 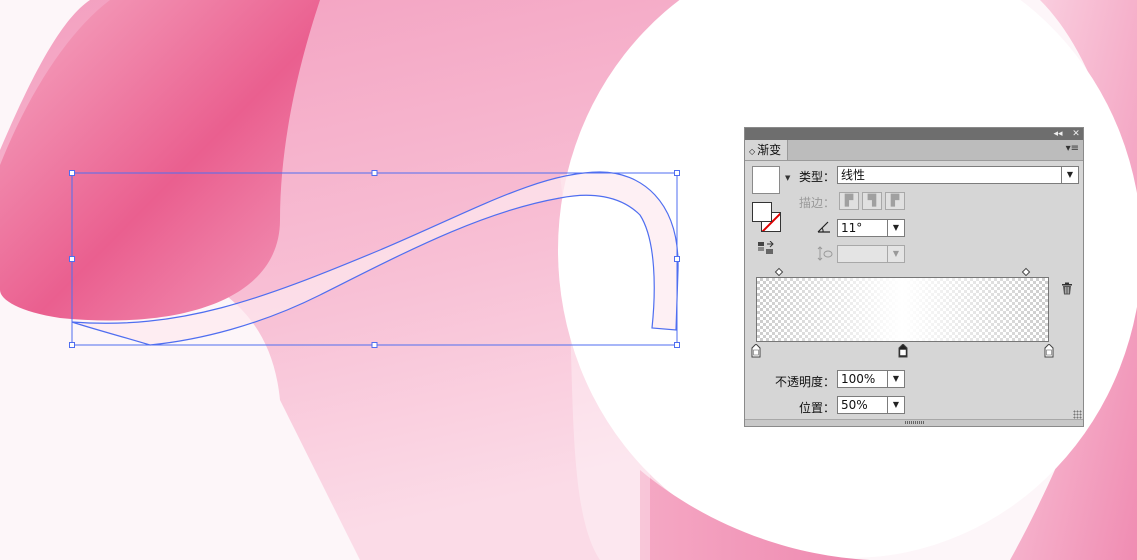 What do you see at coordinates (752, 151) in the screenshot?
I see `tab-arrows-icon: ◇` at bounding box center [752, 151].